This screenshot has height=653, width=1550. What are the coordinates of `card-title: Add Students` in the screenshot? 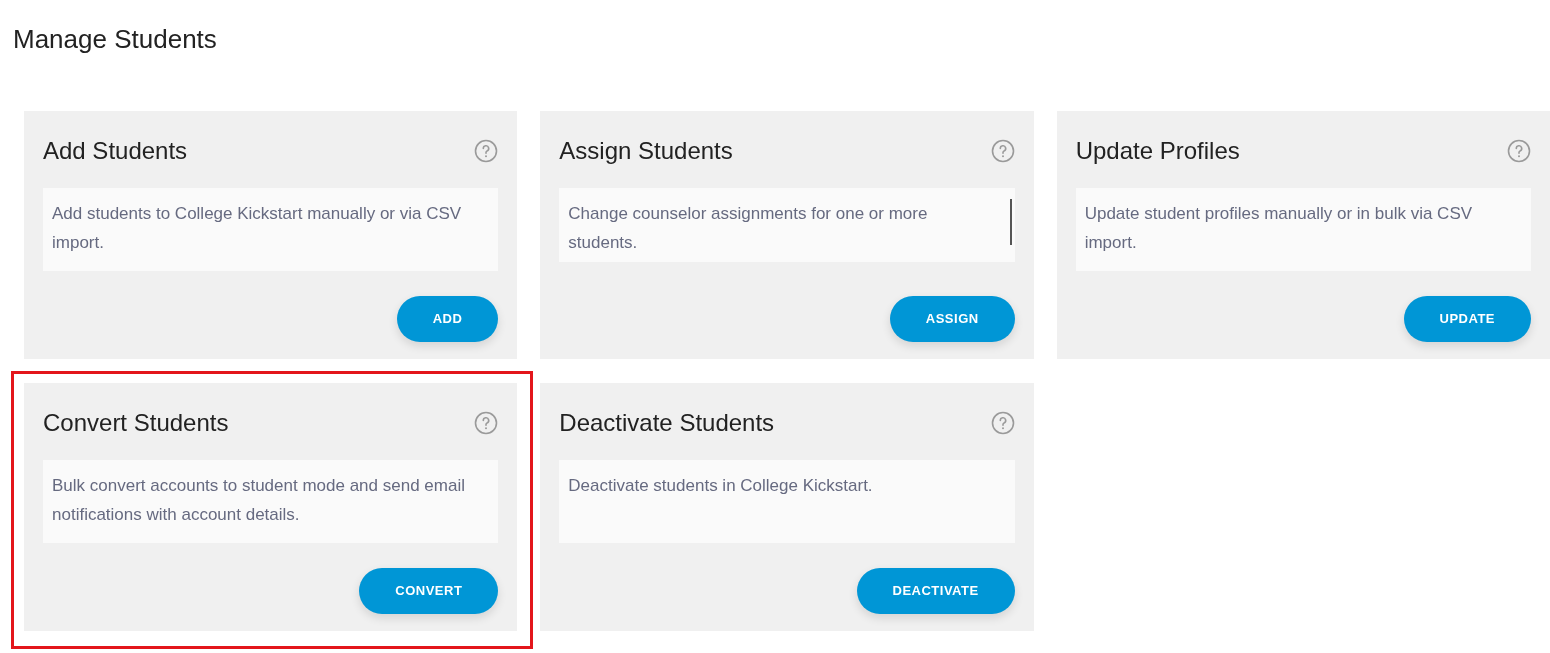 It's located at (115, 151).